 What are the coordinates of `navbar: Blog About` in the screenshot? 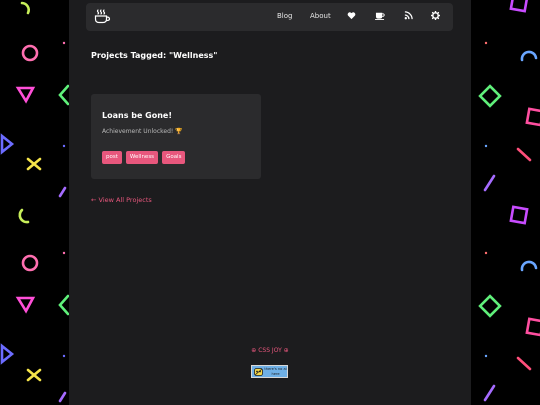 It's located at (269, 17).